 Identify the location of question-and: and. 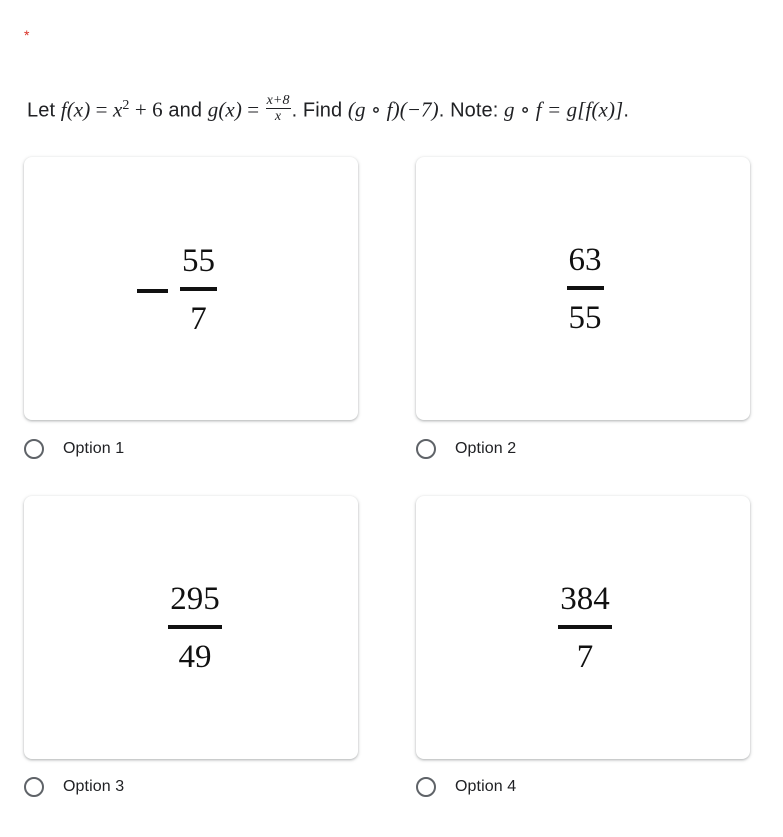
(185, 110).